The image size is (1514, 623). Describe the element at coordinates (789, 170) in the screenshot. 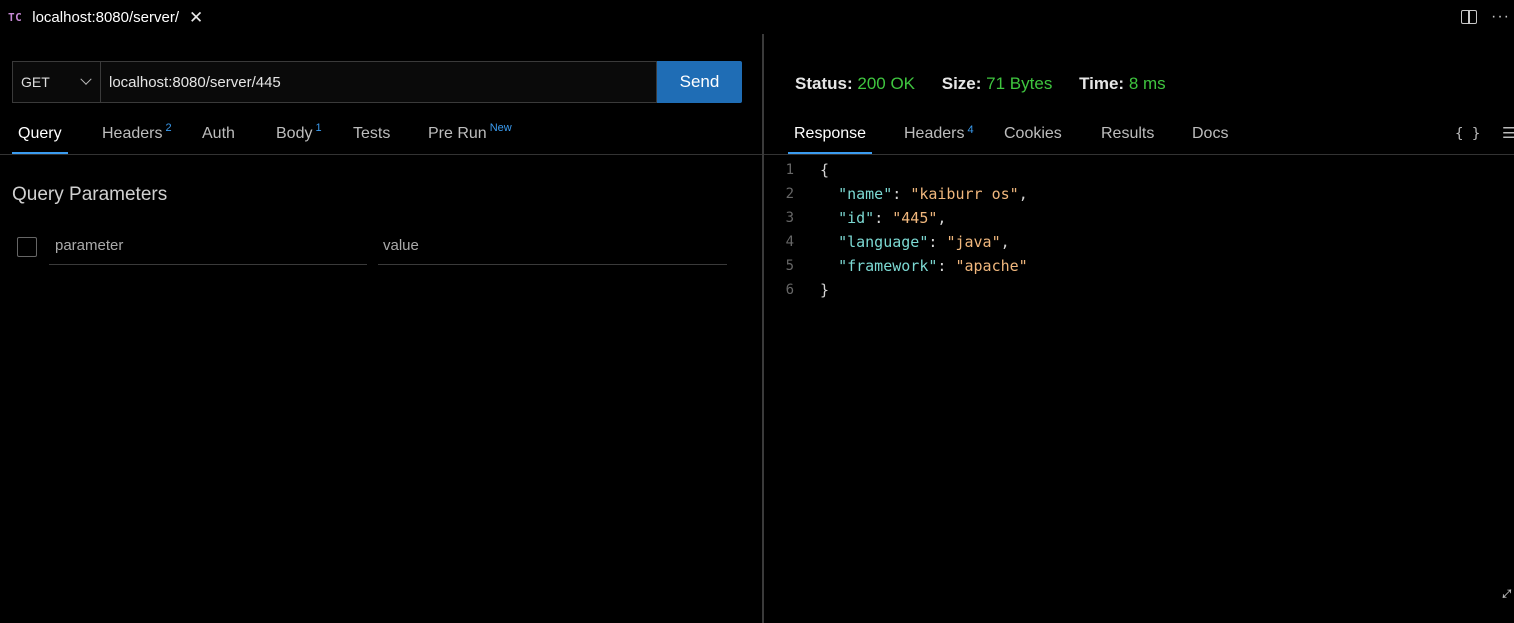

I see `line-number: 1` at that location.